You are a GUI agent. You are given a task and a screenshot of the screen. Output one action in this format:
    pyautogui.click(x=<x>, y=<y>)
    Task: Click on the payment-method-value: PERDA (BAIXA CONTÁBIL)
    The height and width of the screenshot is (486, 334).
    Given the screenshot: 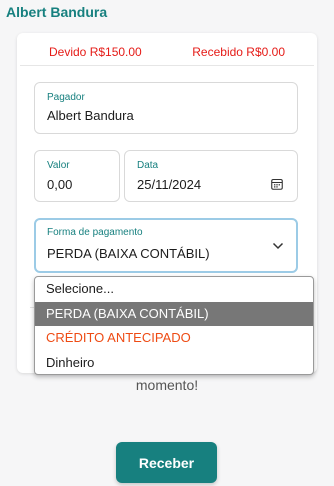 What is the action you would take?
    pyautogui.click(x=128, y=253)
    